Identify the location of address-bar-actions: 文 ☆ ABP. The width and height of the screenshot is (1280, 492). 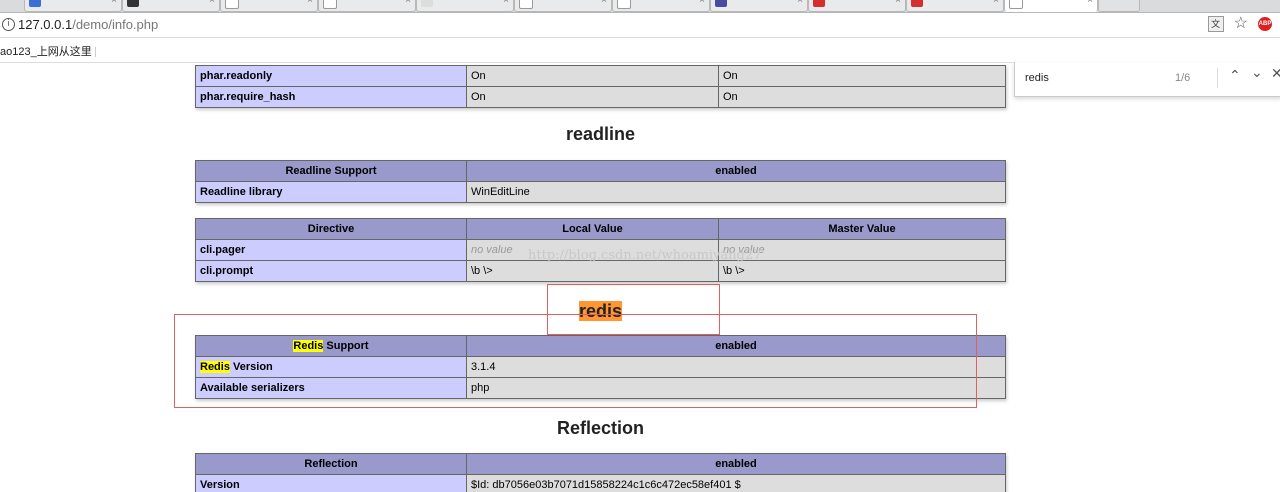
(1239, 24).